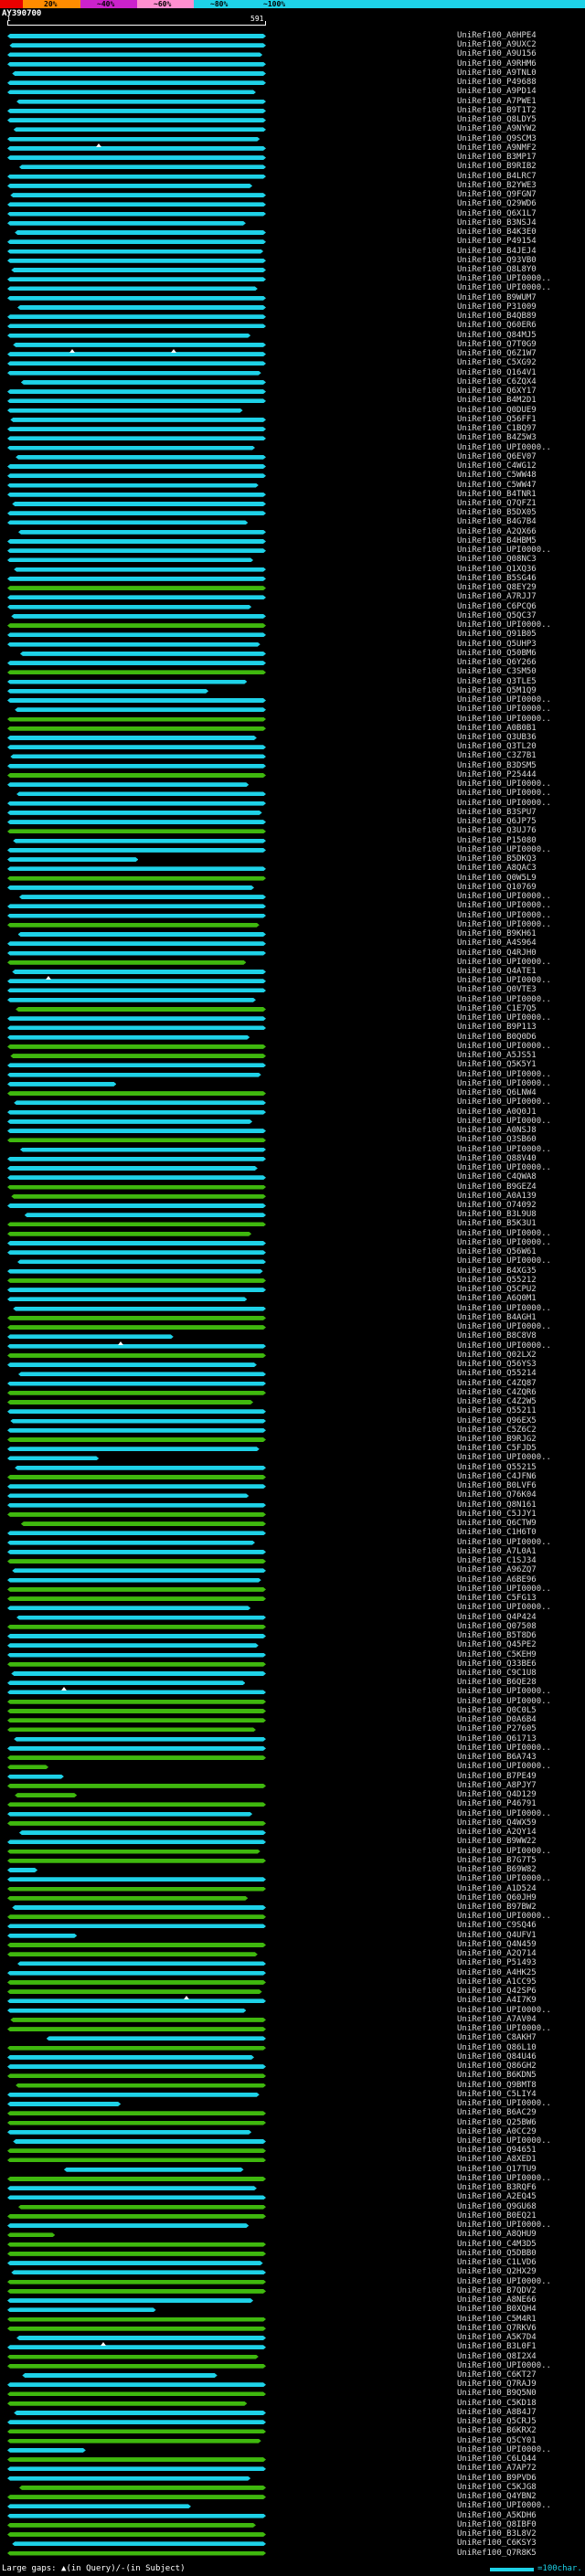  I want to click on hit-label: UniRef100_B9RJG2, so click(497, 1440).